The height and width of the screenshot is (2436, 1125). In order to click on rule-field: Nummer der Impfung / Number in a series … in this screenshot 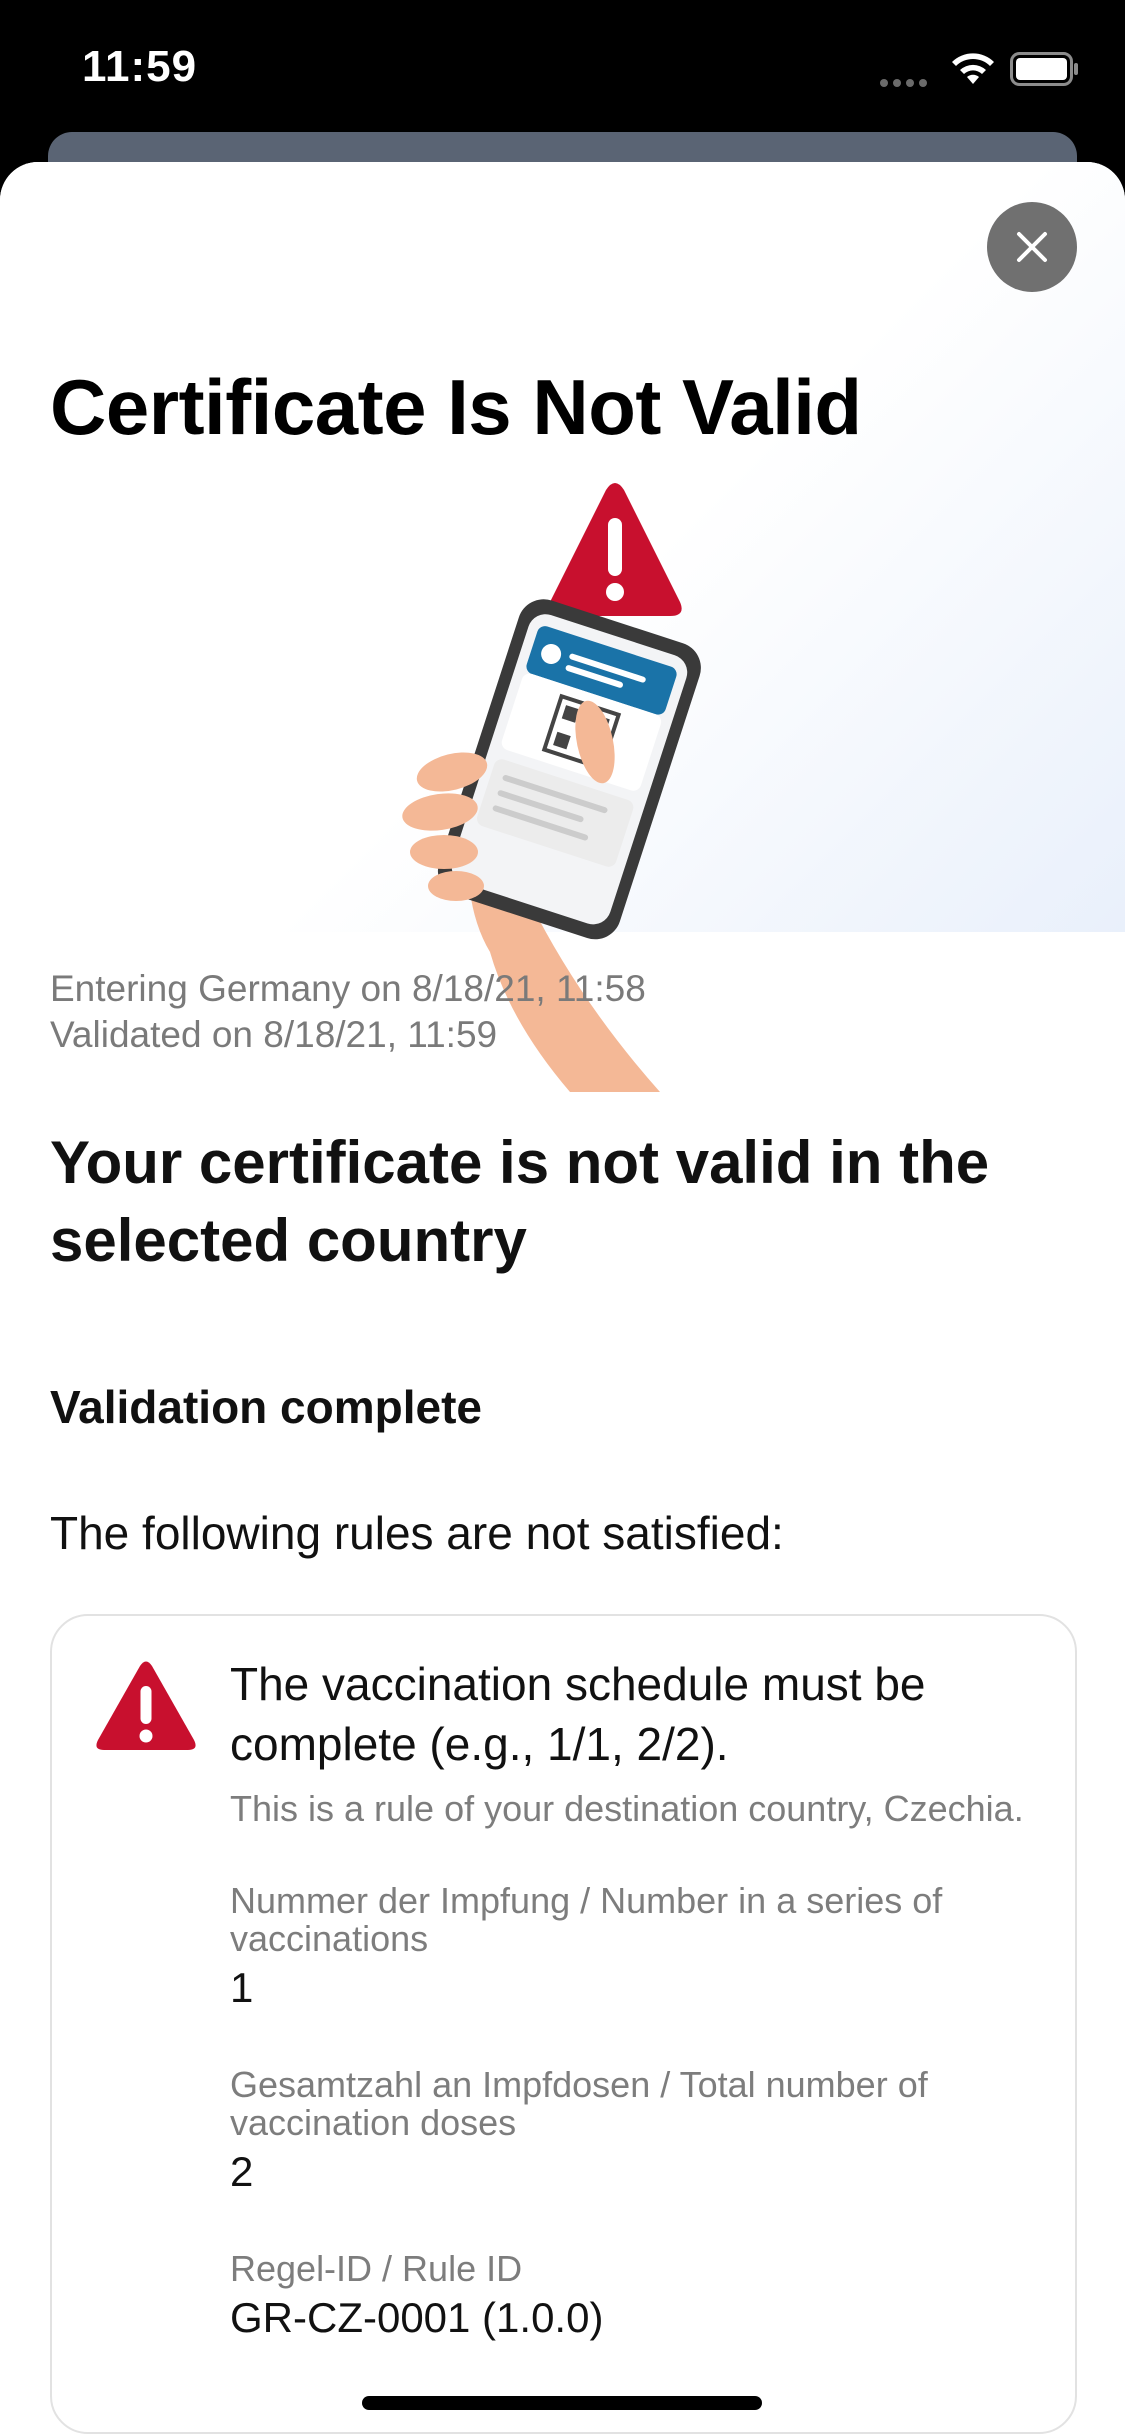, I will do `click(635, 1949)`.